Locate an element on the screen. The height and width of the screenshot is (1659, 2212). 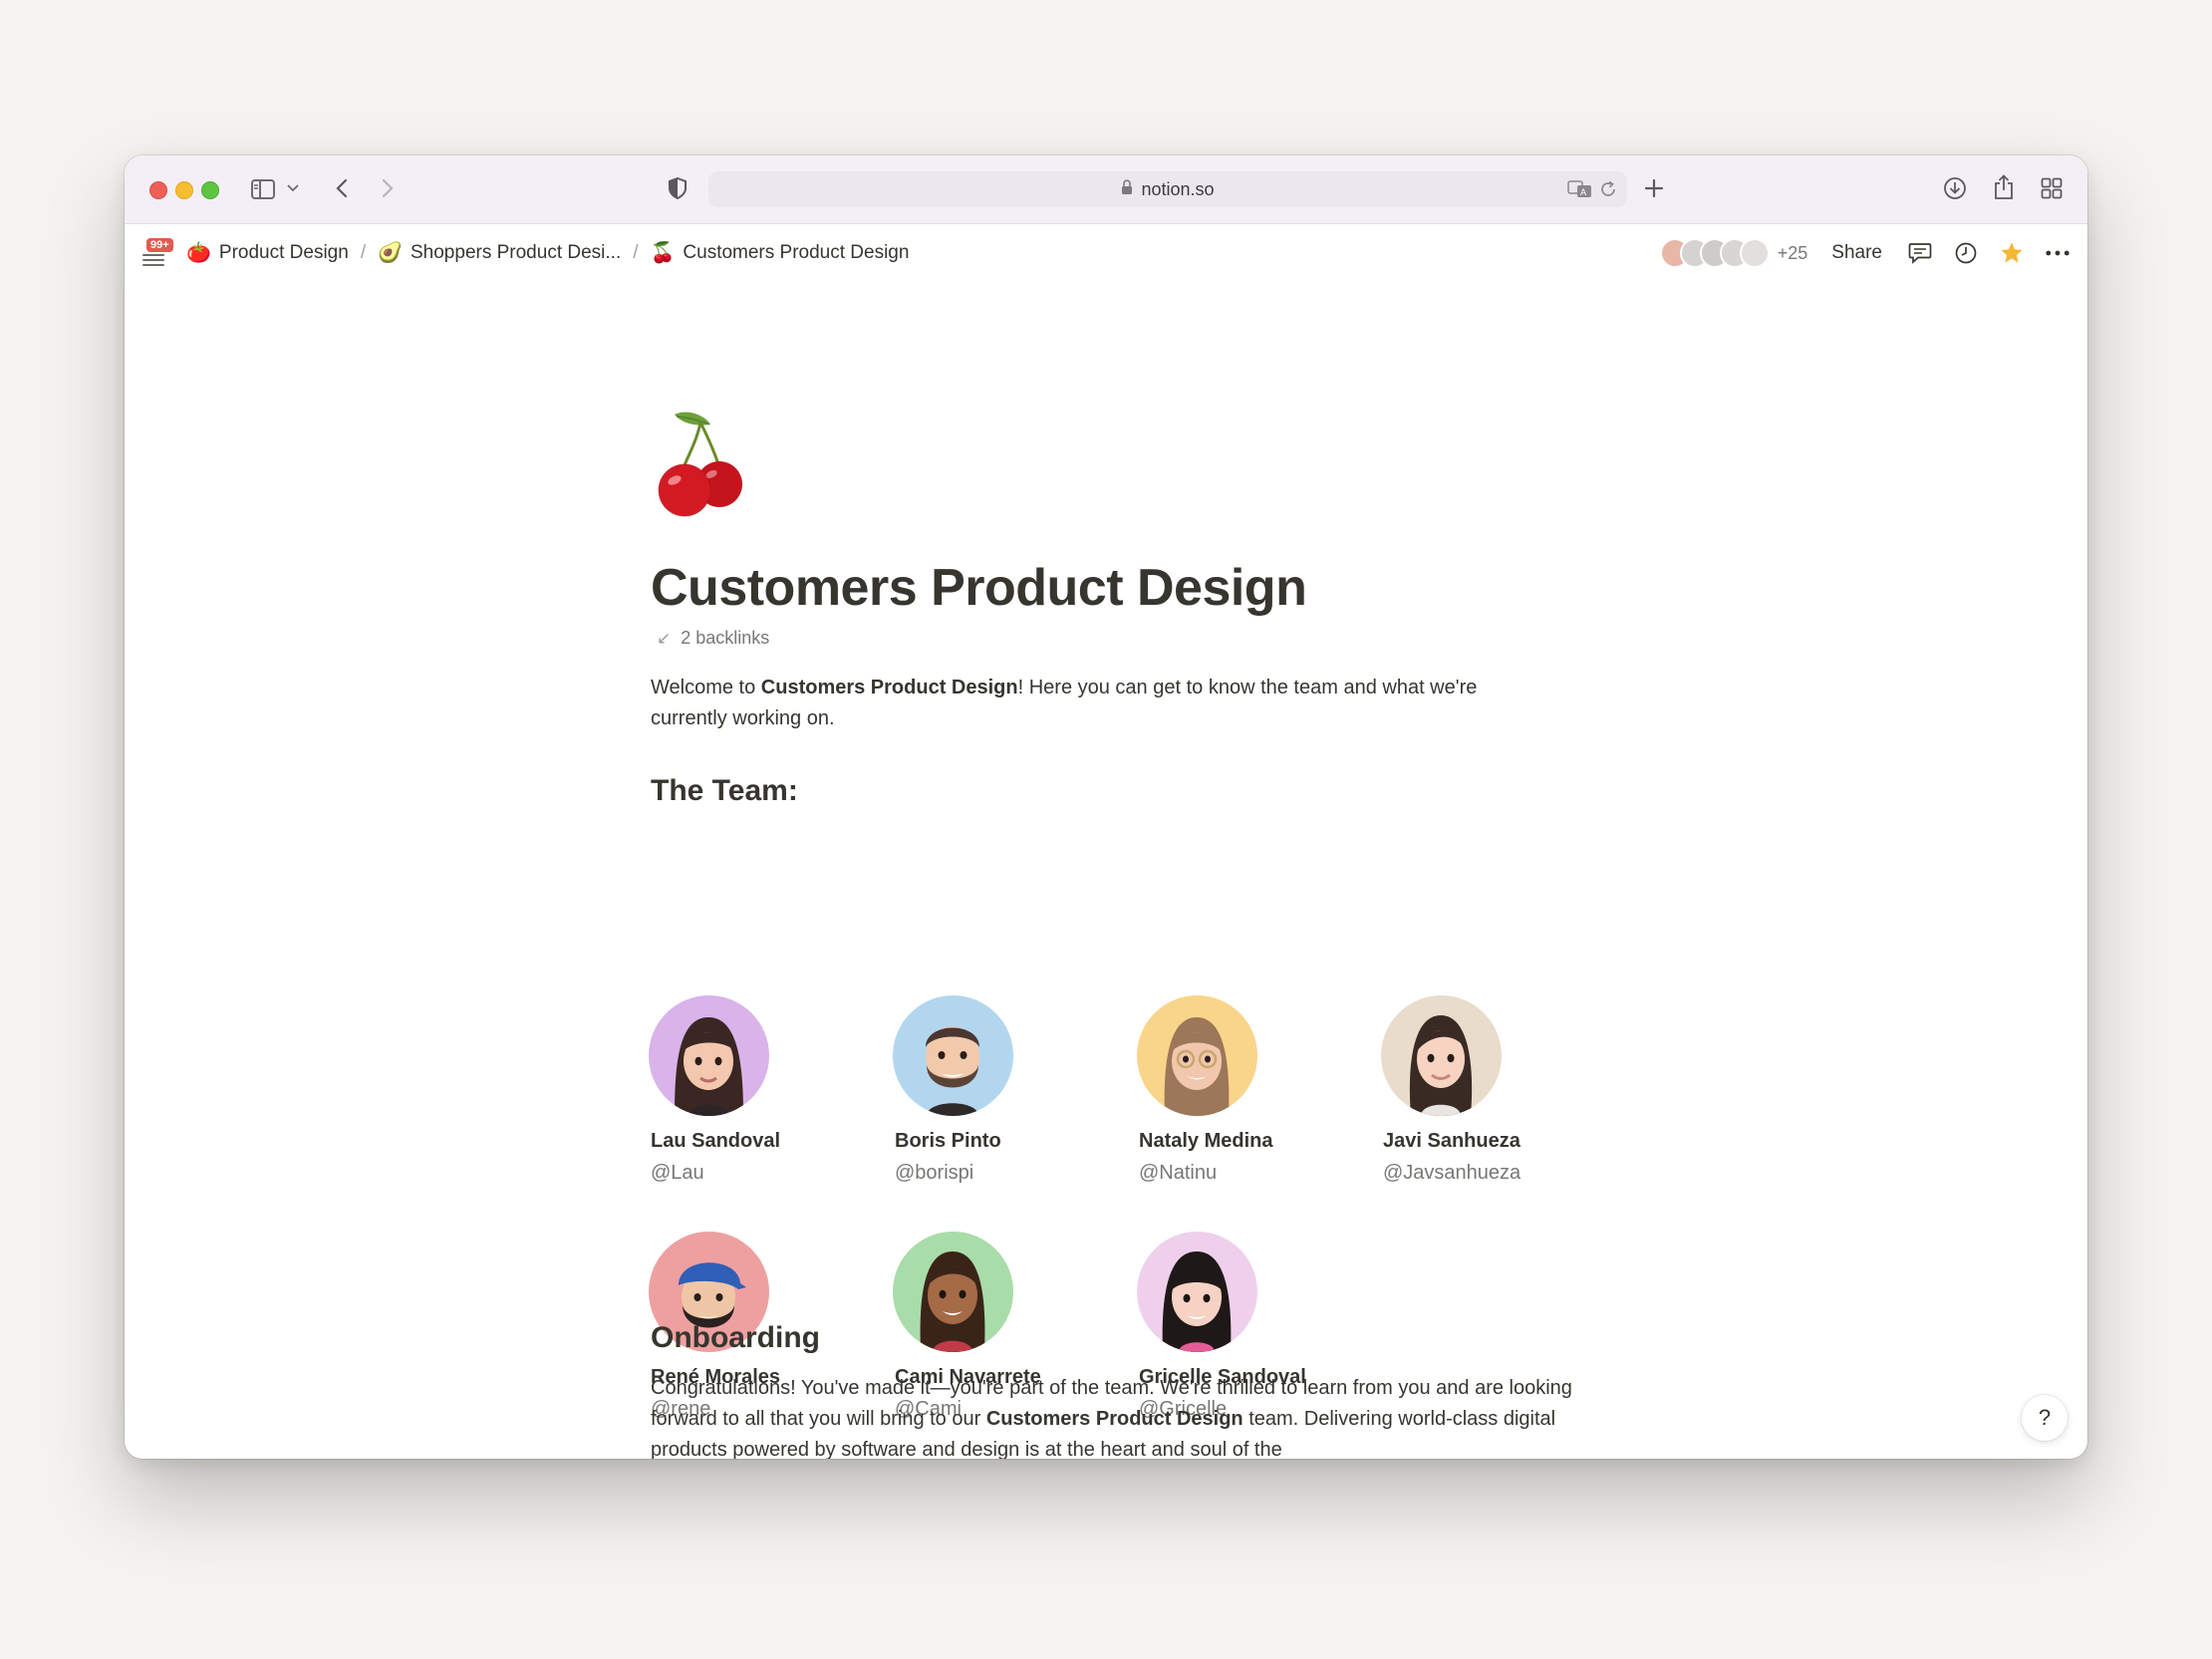
minimize-window-button is located at coordinates (184, 190).